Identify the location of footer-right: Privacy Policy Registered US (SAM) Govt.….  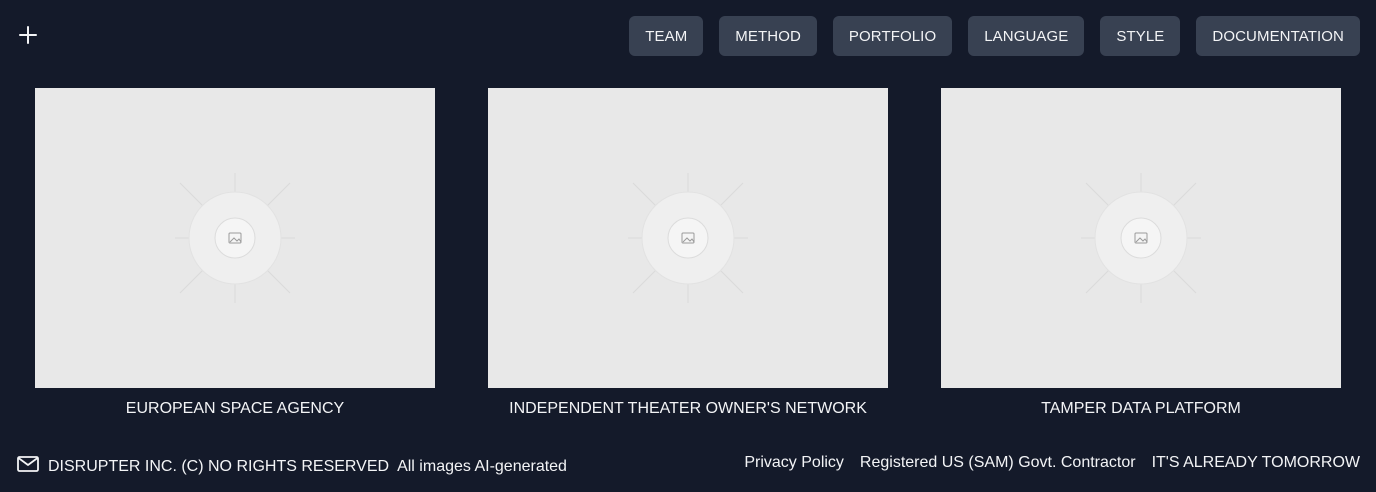
(1052, 463).